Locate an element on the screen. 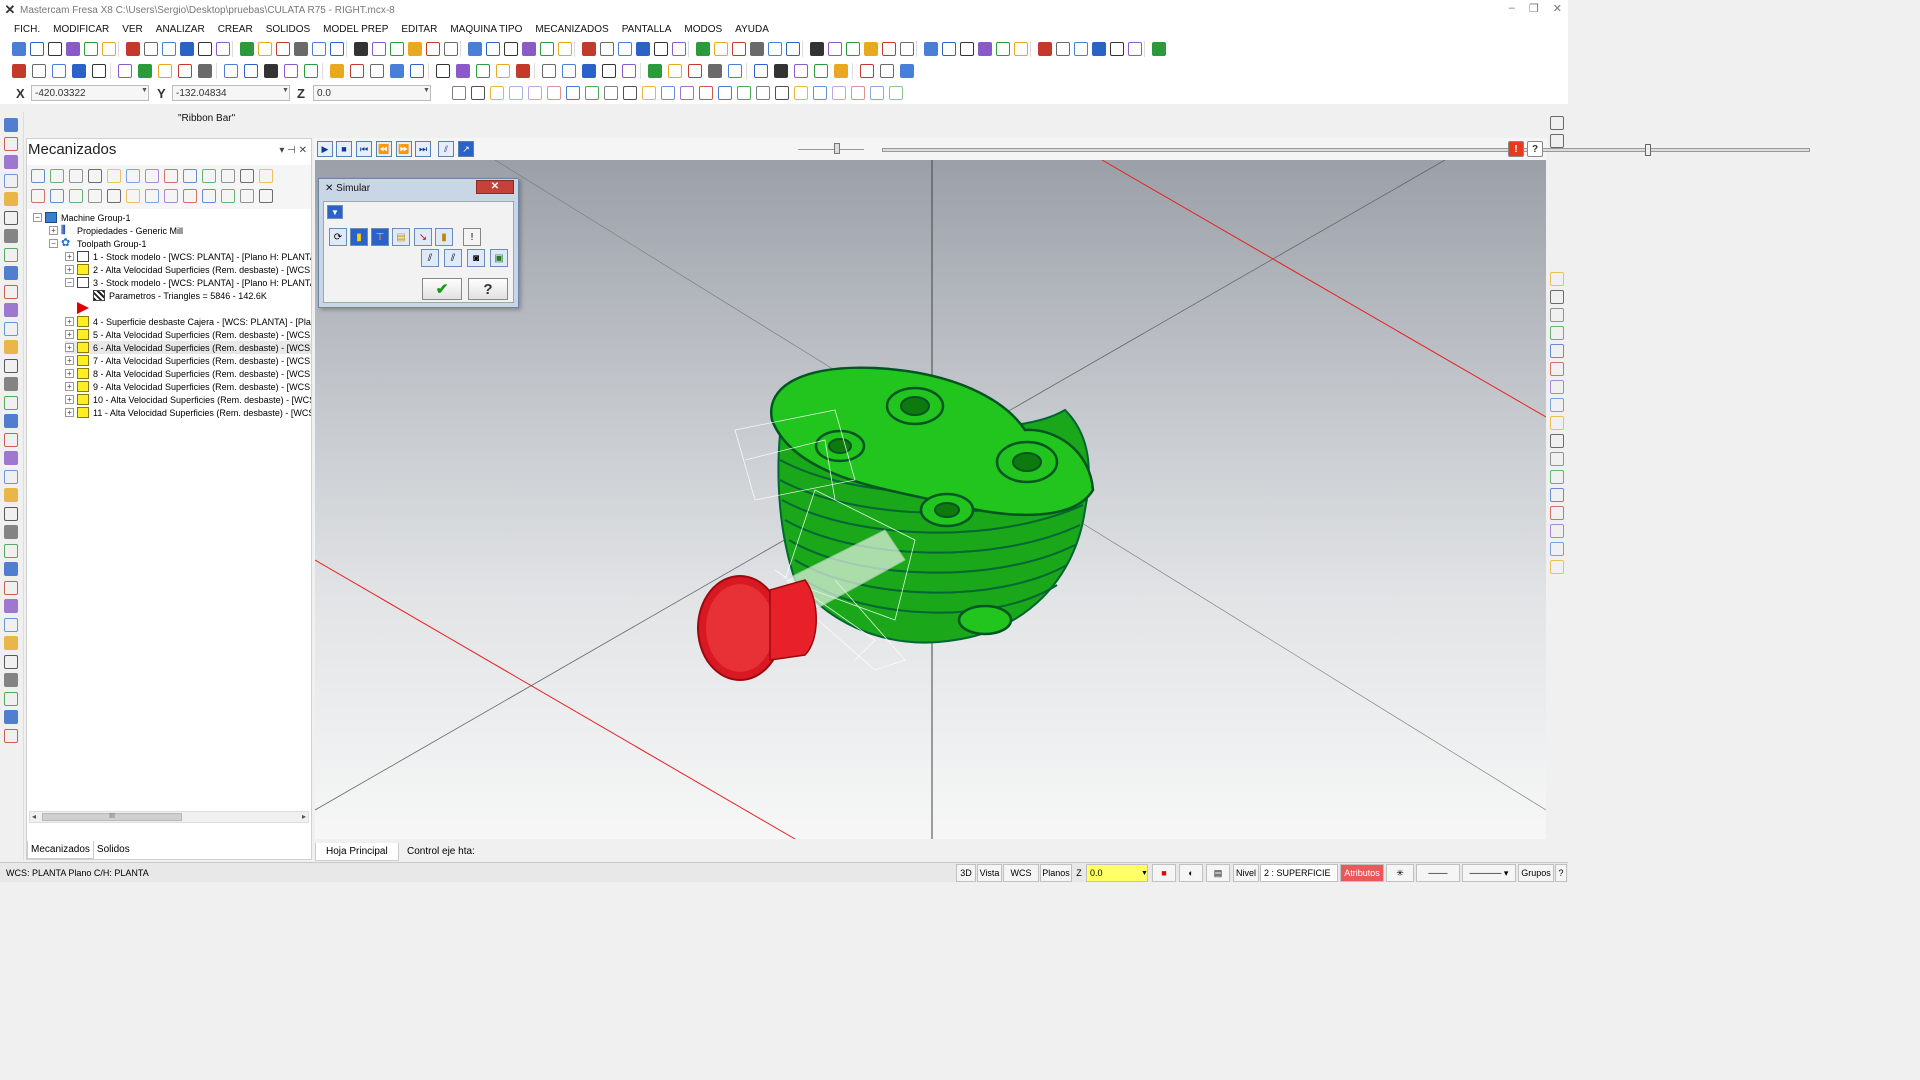  step-forward-icon: ⏩ is located at coordinates (404, 149).